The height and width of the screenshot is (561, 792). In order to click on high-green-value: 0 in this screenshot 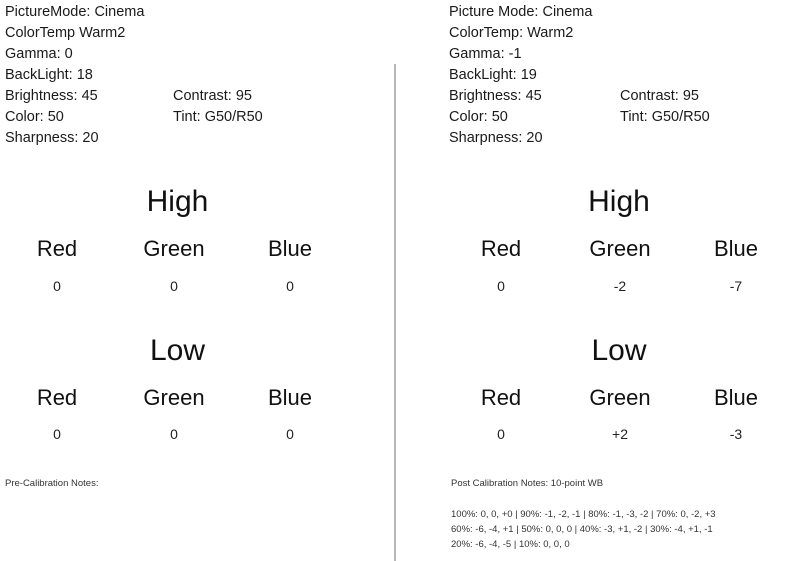, I will do `click(174, 286)`.